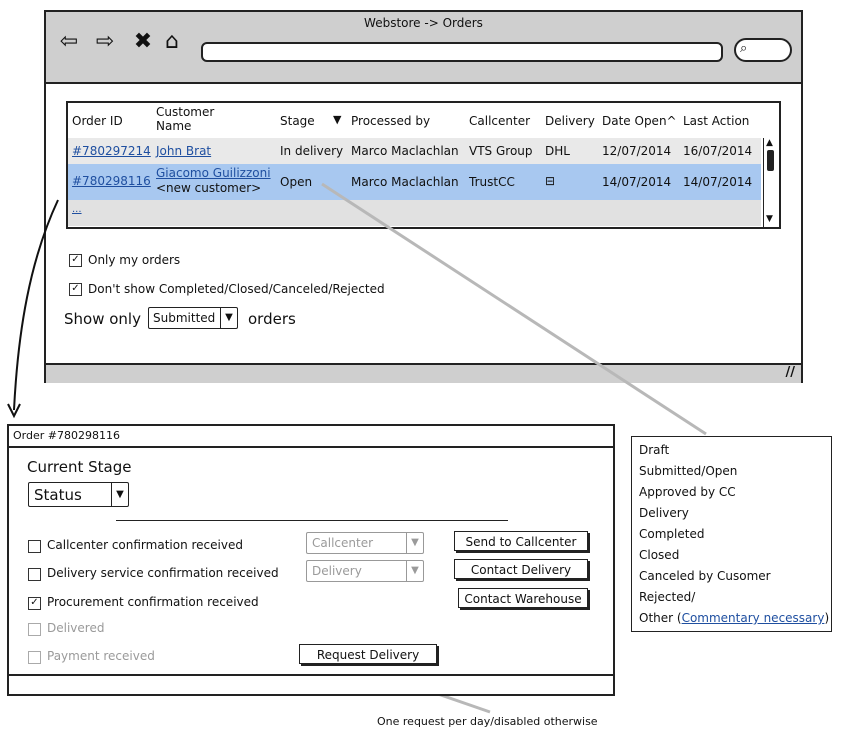  What do you see at coordinates (101, 656) in the screenshot?
I see `payment-received-label: Payment received` at bounding box center [101, 656].